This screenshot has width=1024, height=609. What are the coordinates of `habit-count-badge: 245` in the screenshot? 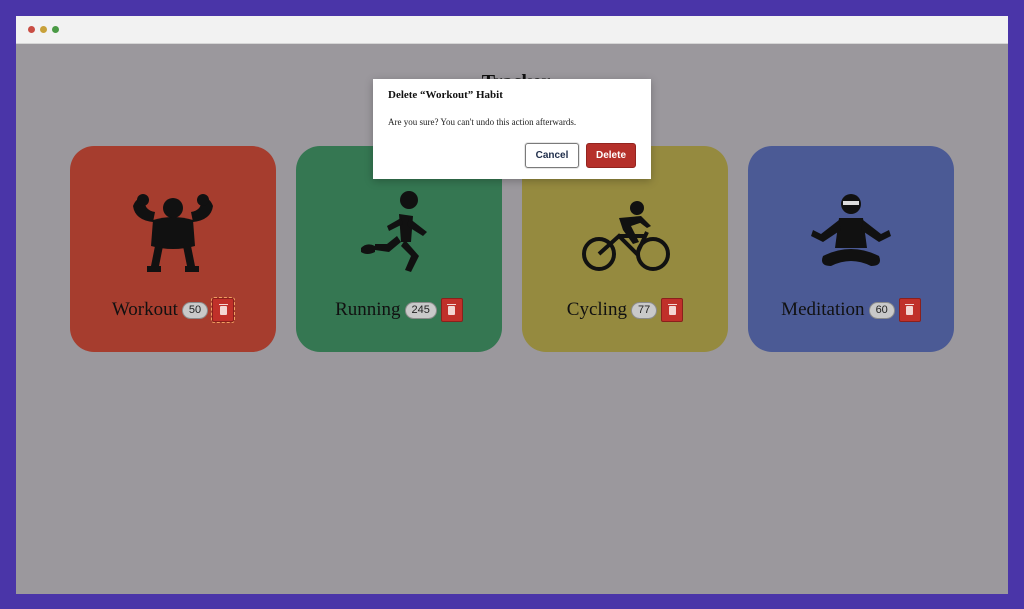 It's located at (420, 310).